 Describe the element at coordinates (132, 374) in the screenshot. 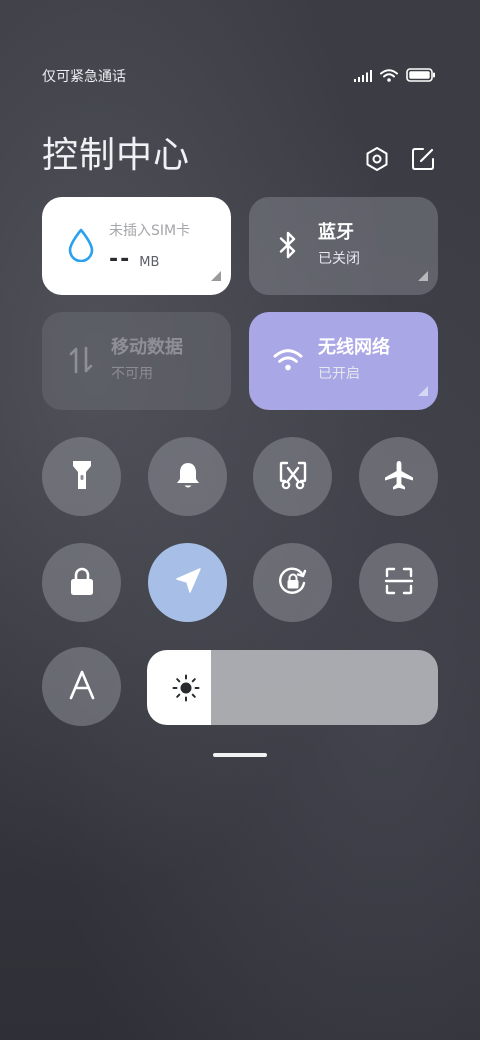

I see `mobile-data-status: 不可用` at that location.